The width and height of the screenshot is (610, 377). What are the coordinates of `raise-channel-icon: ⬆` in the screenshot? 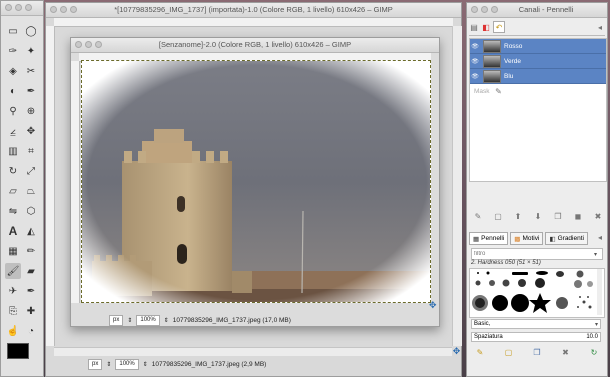 It's located at (518, 216).